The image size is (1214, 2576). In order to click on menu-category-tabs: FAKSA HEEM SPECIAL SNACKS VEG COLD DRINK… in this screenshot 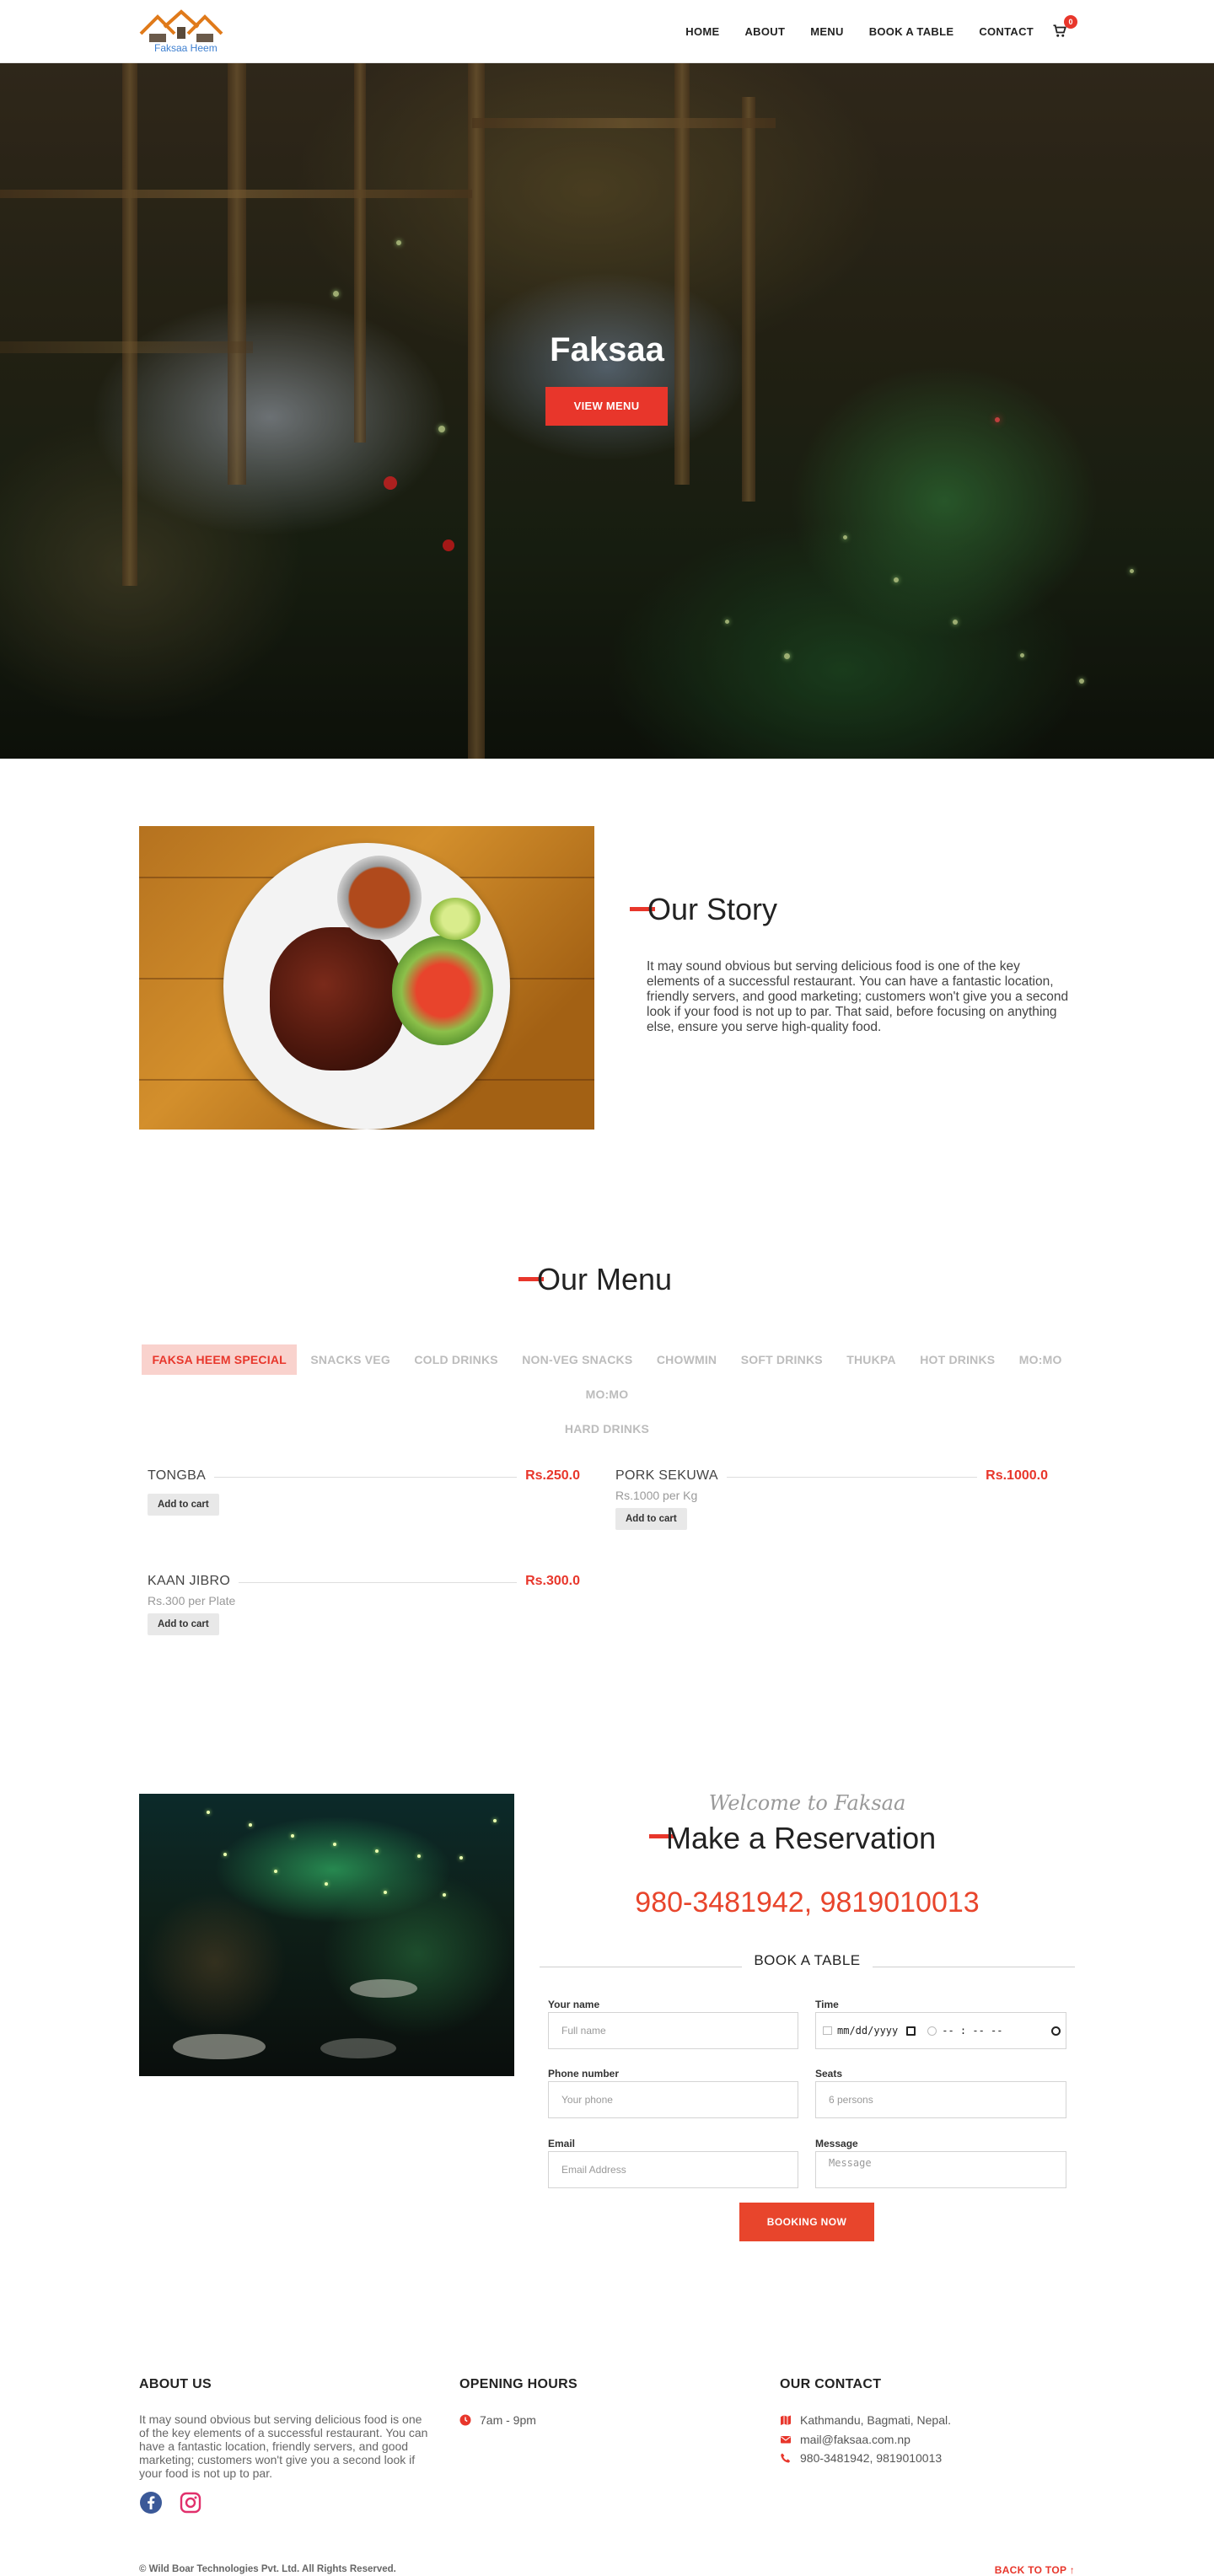, I will do `click(607, 1396)`.